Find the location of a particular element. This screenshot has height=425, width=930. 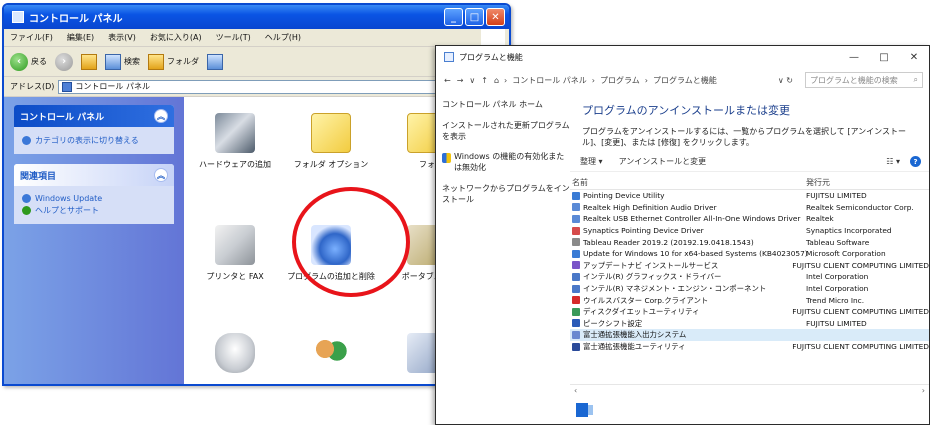

organize-button: 整理 ▾ is located at coordinates (591, 161).